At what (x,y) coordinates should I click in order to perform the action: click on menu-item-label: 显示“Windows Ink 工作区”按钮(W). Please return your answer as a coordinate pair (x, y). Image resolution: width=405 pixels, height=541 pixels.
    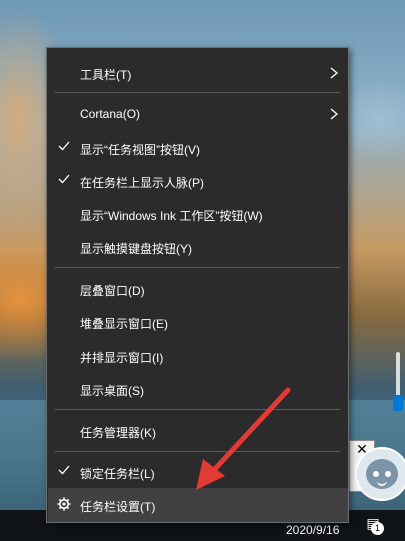
    Looking at the image, I should click on (171, 216).